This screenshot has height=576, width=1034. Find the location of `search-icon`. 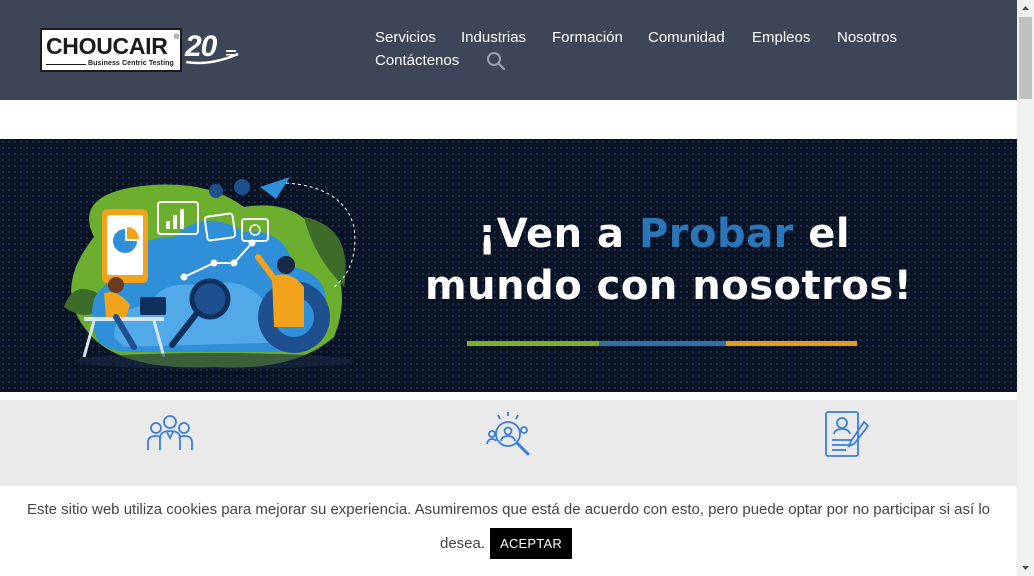

search-icon is located at coordinates (496, 61).